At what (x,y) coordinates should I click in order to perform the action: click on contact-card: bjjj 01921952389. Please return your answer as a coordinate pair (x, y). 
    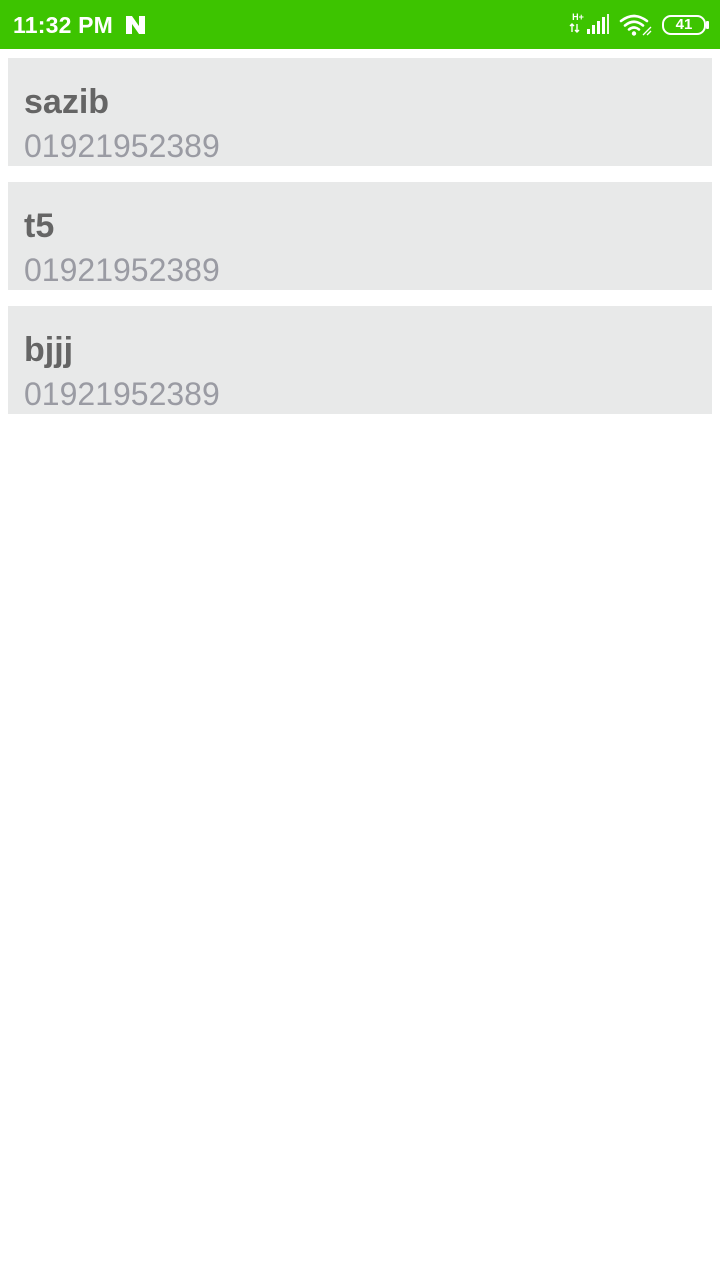
    Looking at the image, I should click on (360, 360).